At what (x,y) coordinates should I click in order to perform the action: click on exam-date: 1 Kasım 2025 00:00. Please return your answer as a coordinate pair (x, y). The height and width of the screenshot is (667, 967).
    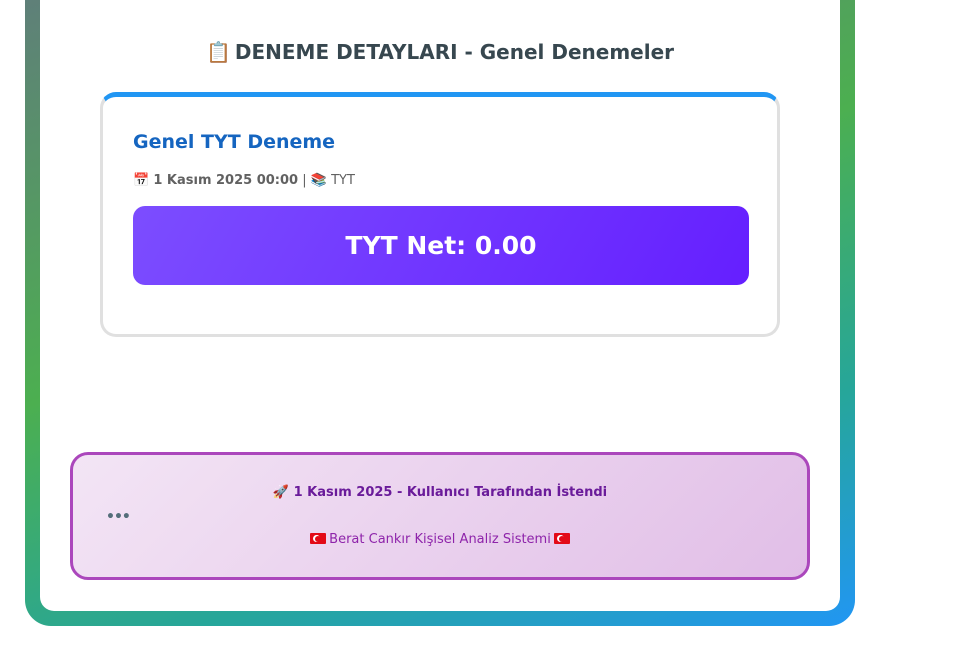
    Looking at the image, I should click on (226, 180).